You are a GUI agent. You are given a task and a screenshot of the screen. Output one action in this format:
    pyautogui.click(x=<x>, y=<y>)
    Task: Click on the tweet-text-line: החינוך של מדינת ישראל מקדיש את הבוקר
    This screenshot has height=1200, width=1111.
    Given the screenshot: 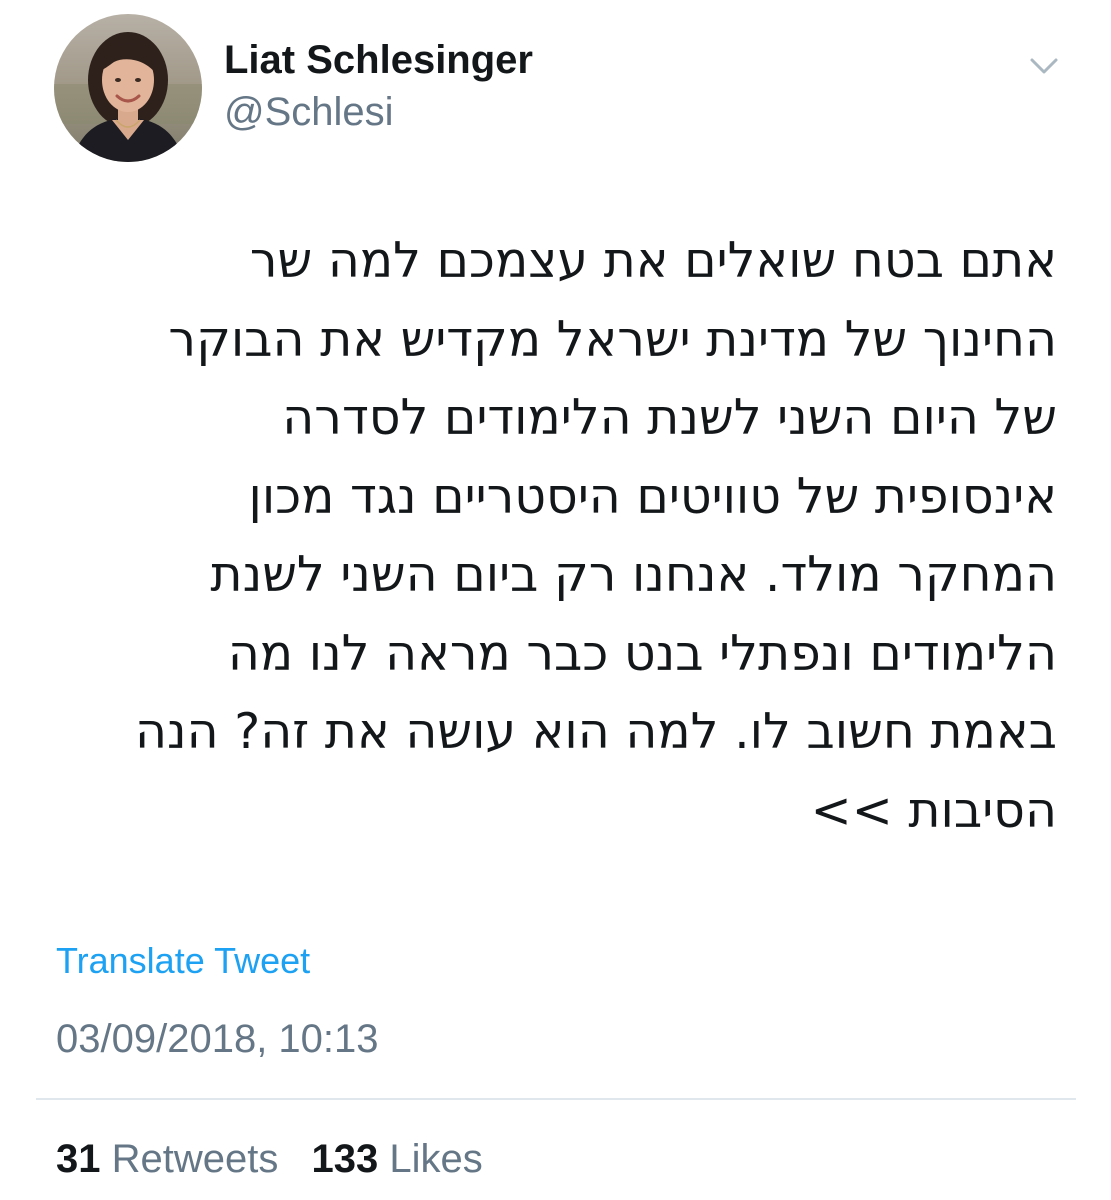 What is the action you would take?
    pyautogui.click(x=612, y=339)
    